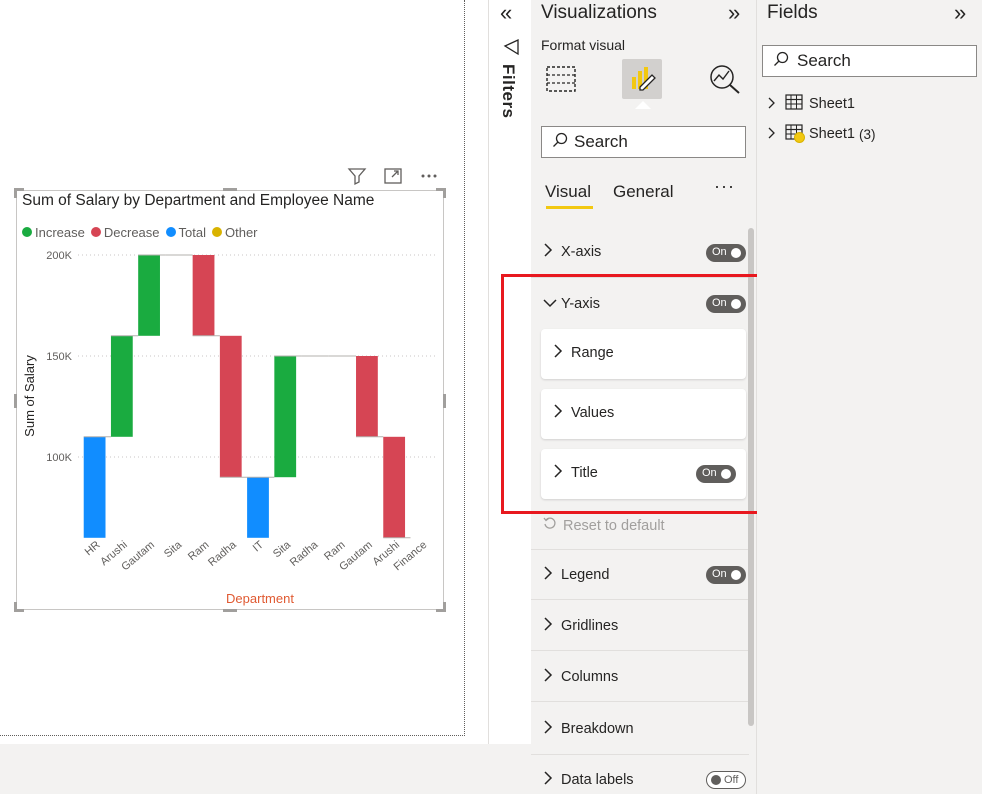 The width and height of the screenshot is (982, 794). I want to click on fields-search-input: Search, so click(869, 61).